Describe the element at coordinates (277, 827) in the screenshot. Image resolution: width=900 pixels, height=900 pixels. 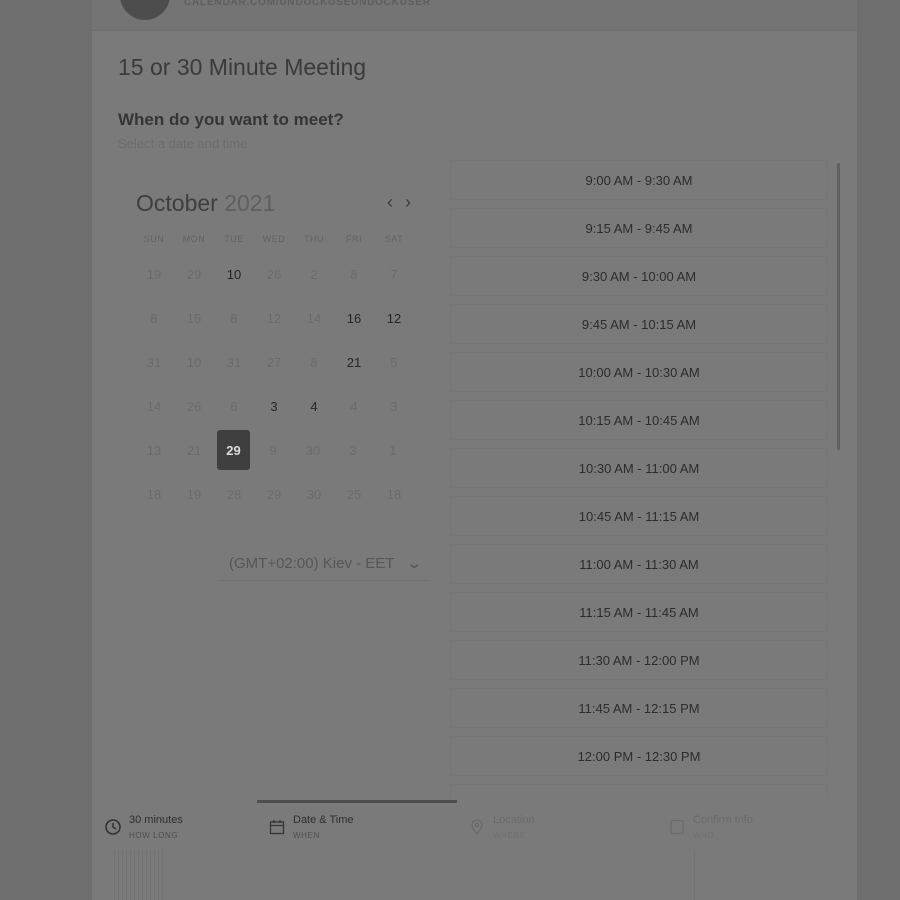
I see `calendar-icon` at that location.